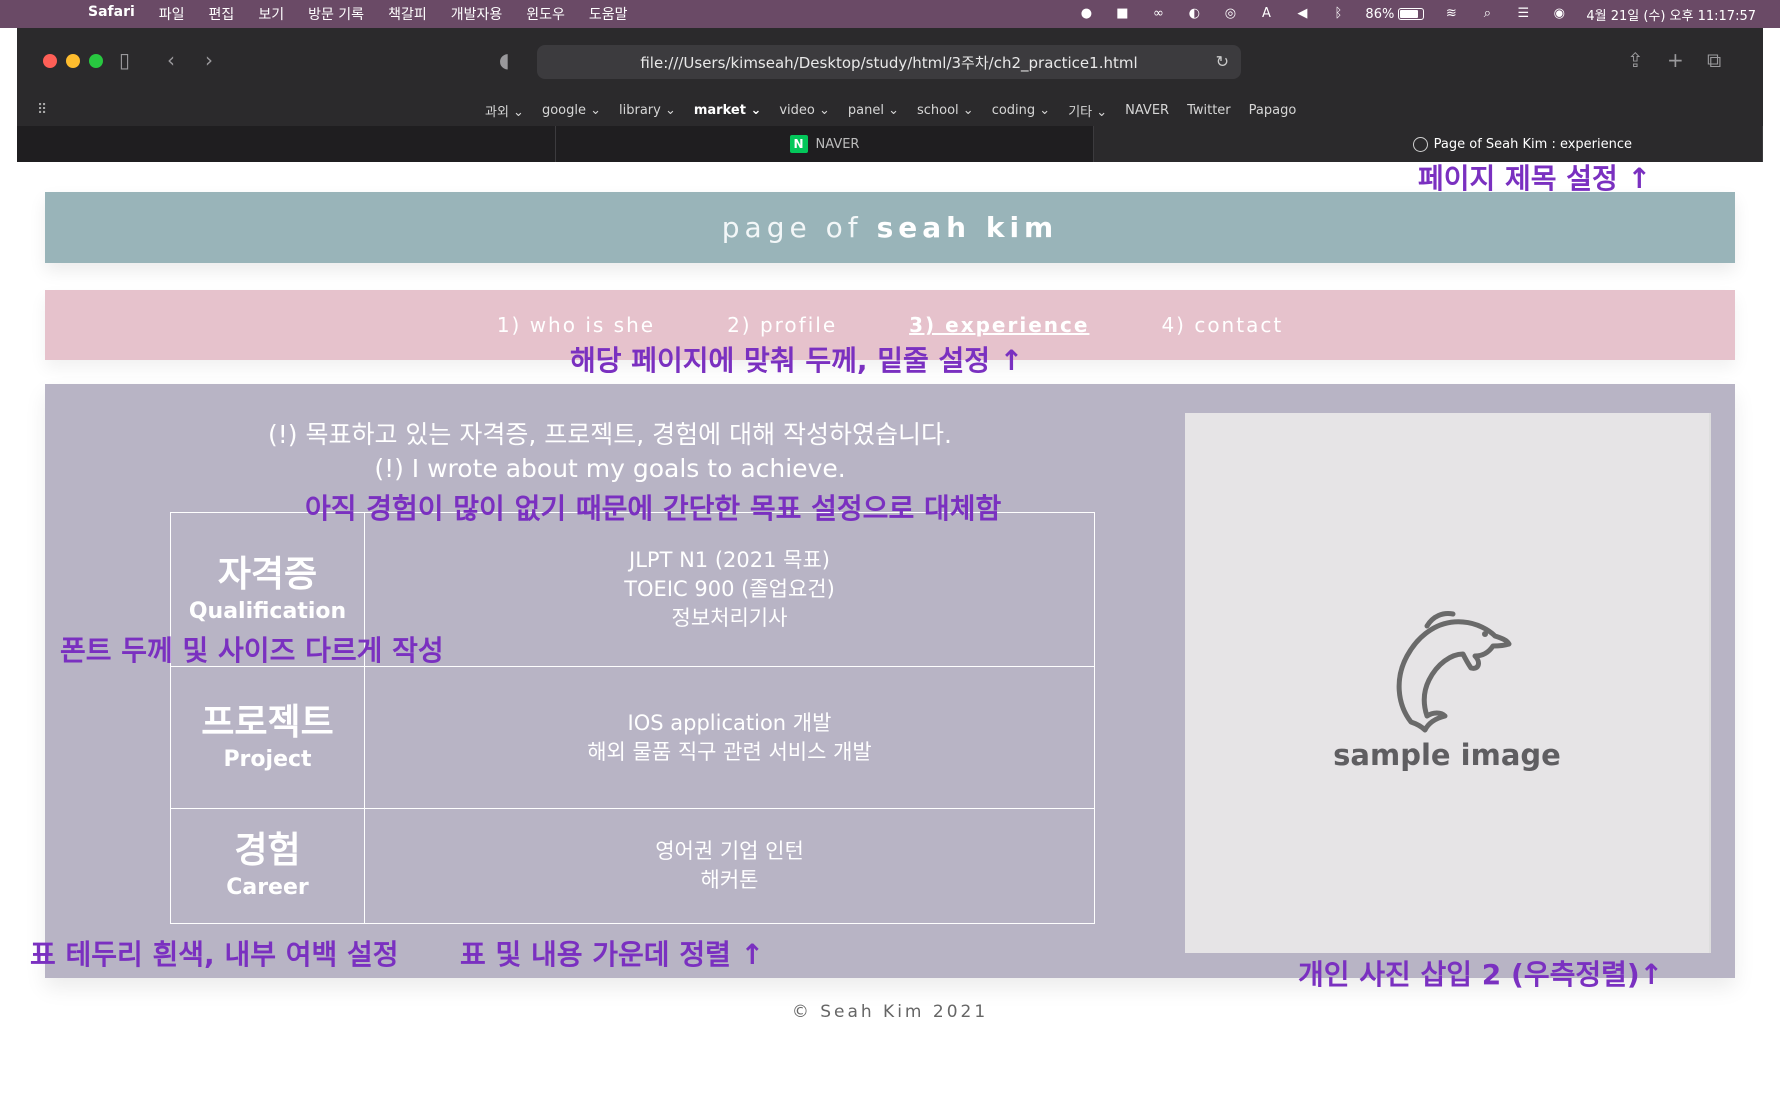  What do you see at coordinates (172, 14) in the screenshot?
I see `menu-file: 파일` at bounding box center [172, 14].